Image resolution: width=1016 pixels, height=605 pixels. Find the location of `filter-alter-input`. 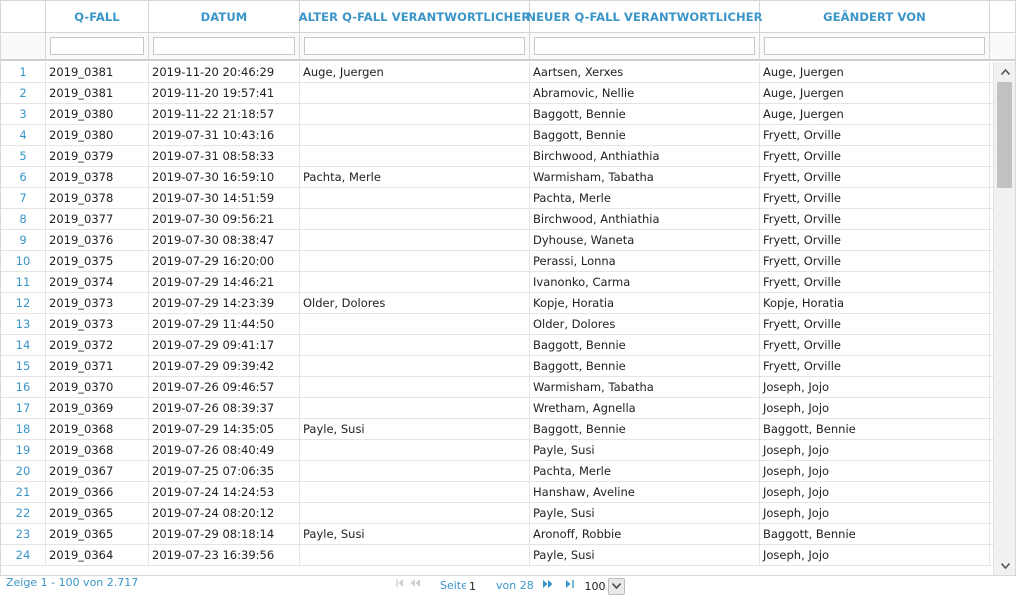

filter-alter-input is located at coordinates (414, 46).